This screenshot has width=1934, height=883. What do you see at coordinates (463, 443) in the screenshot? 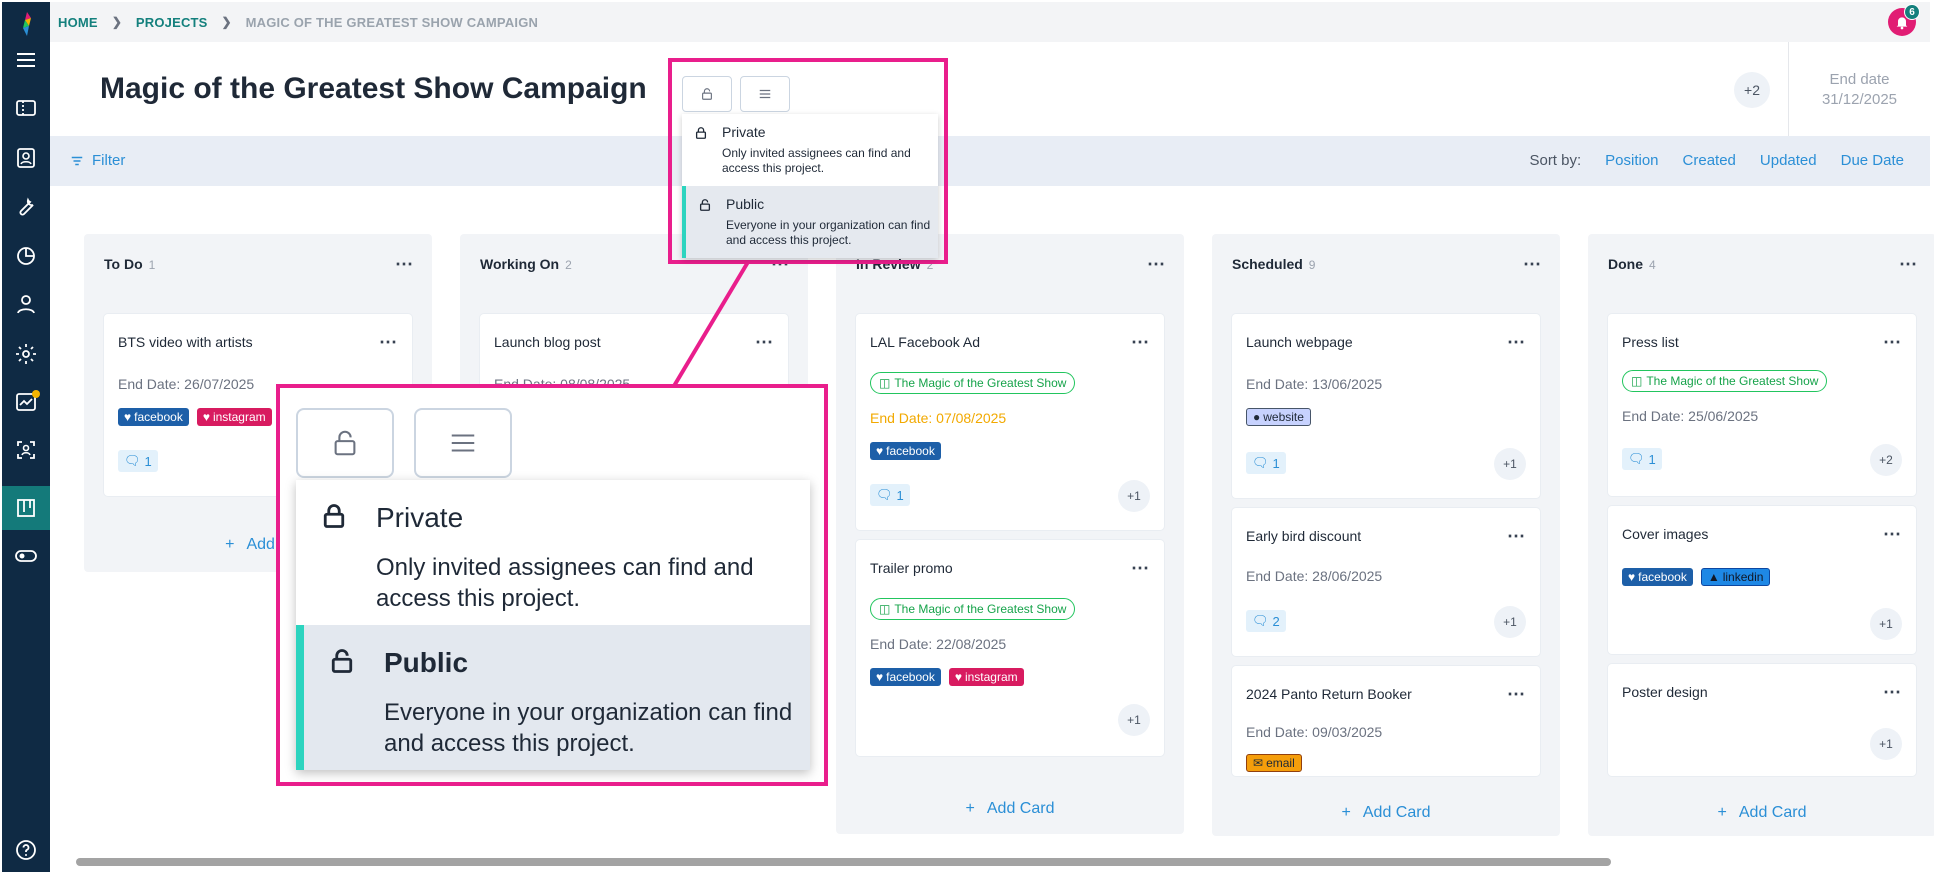
I see `more-menu-button-zoomed` at bounding box center [463, 443].